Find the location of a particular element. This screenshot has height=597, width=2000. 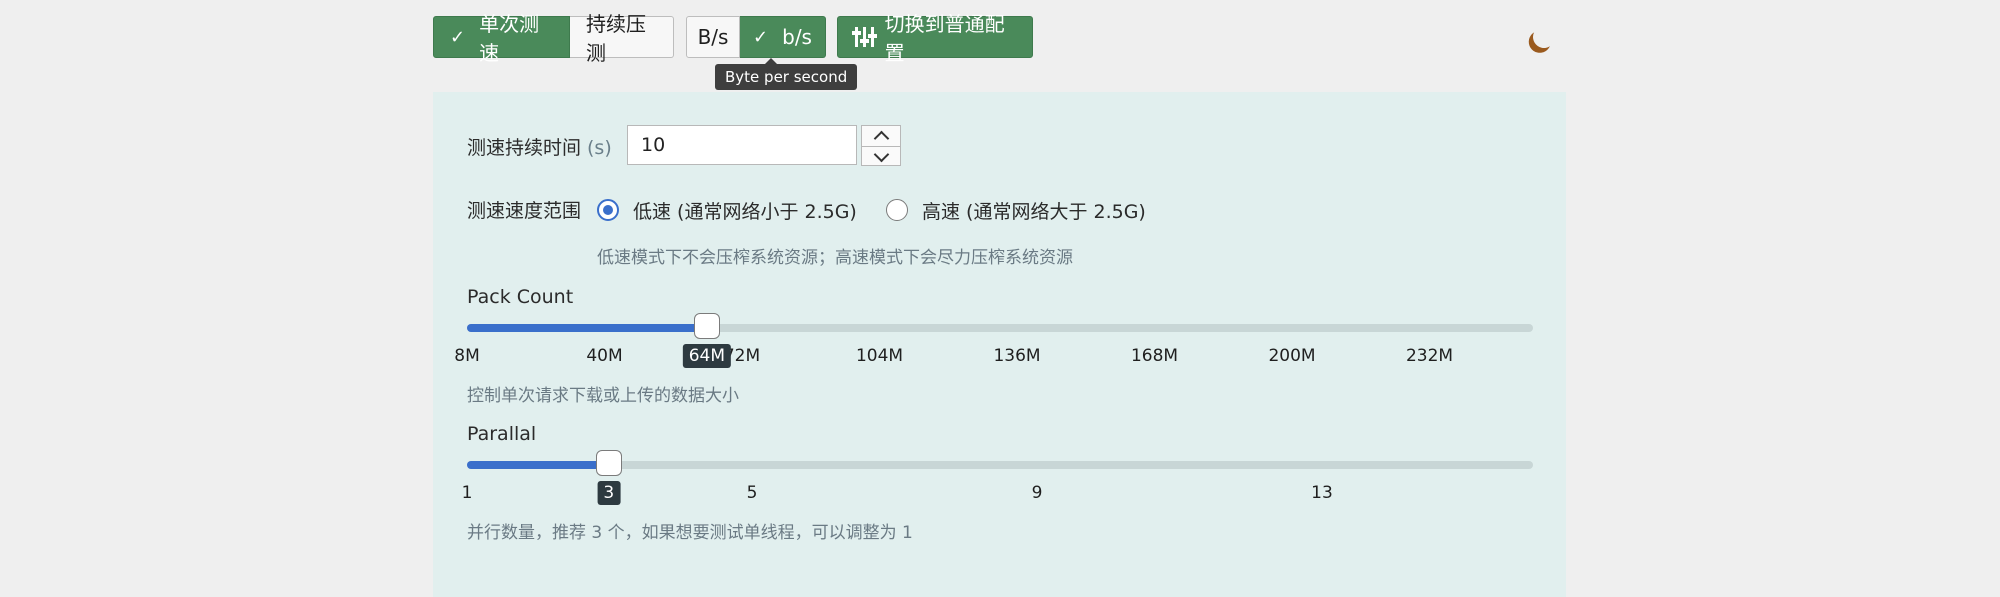

switch-config-button: 切换到普通配置 is located at coordinates (935, 38).